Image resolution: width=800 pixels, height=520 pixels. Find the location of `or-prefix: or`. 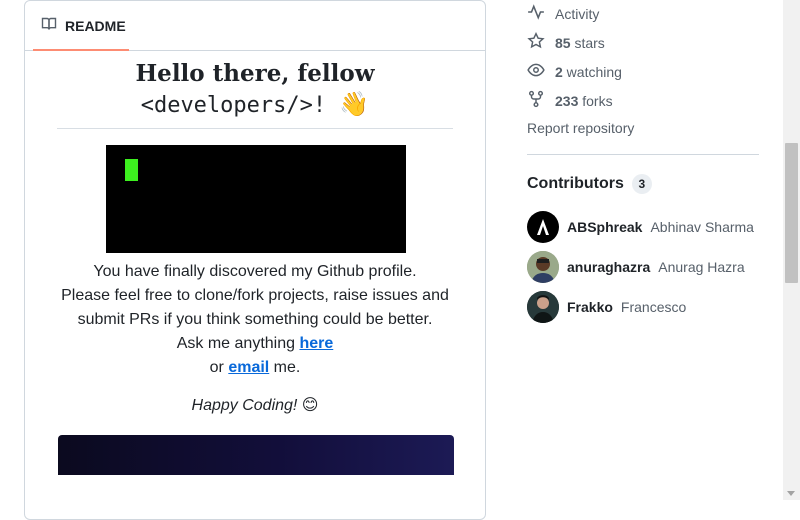

or-prefix: or is located at coordinates (219, 367).